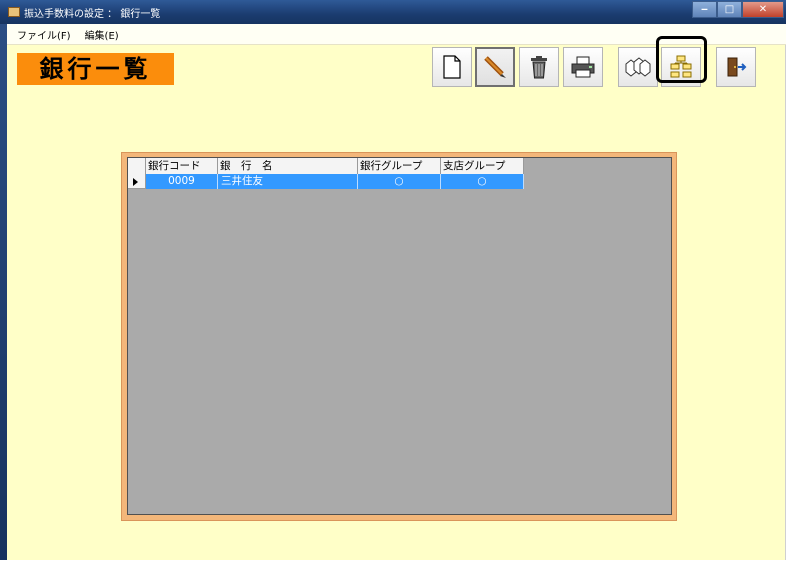 The image size is (789, 562). What do you see at coordinates (137, 166) in the screenshot?
I see `grid-corner-cell` at bounding box center [137, 166].